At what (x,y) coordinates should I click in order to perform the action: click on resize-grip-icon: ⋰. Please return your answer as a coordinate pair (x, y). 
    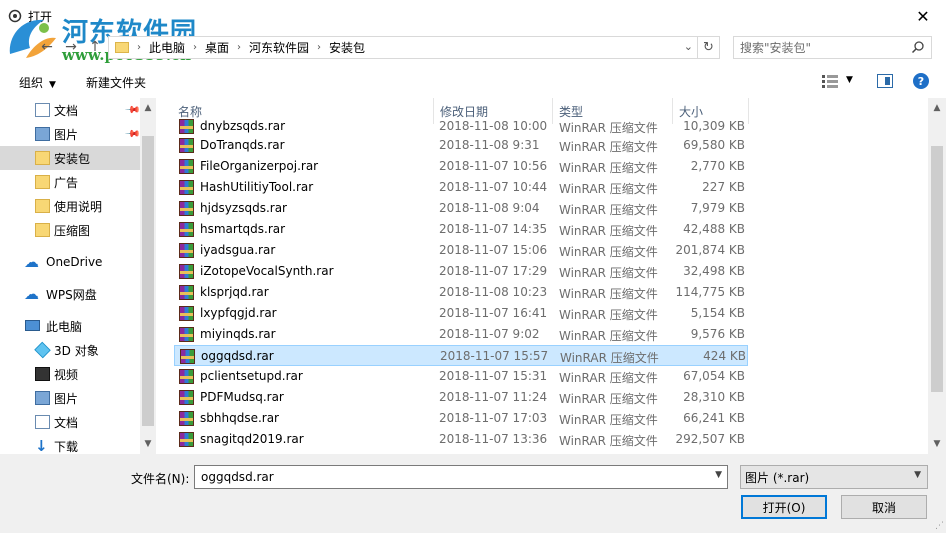
    Looking at the image, I should click on (939, 526).